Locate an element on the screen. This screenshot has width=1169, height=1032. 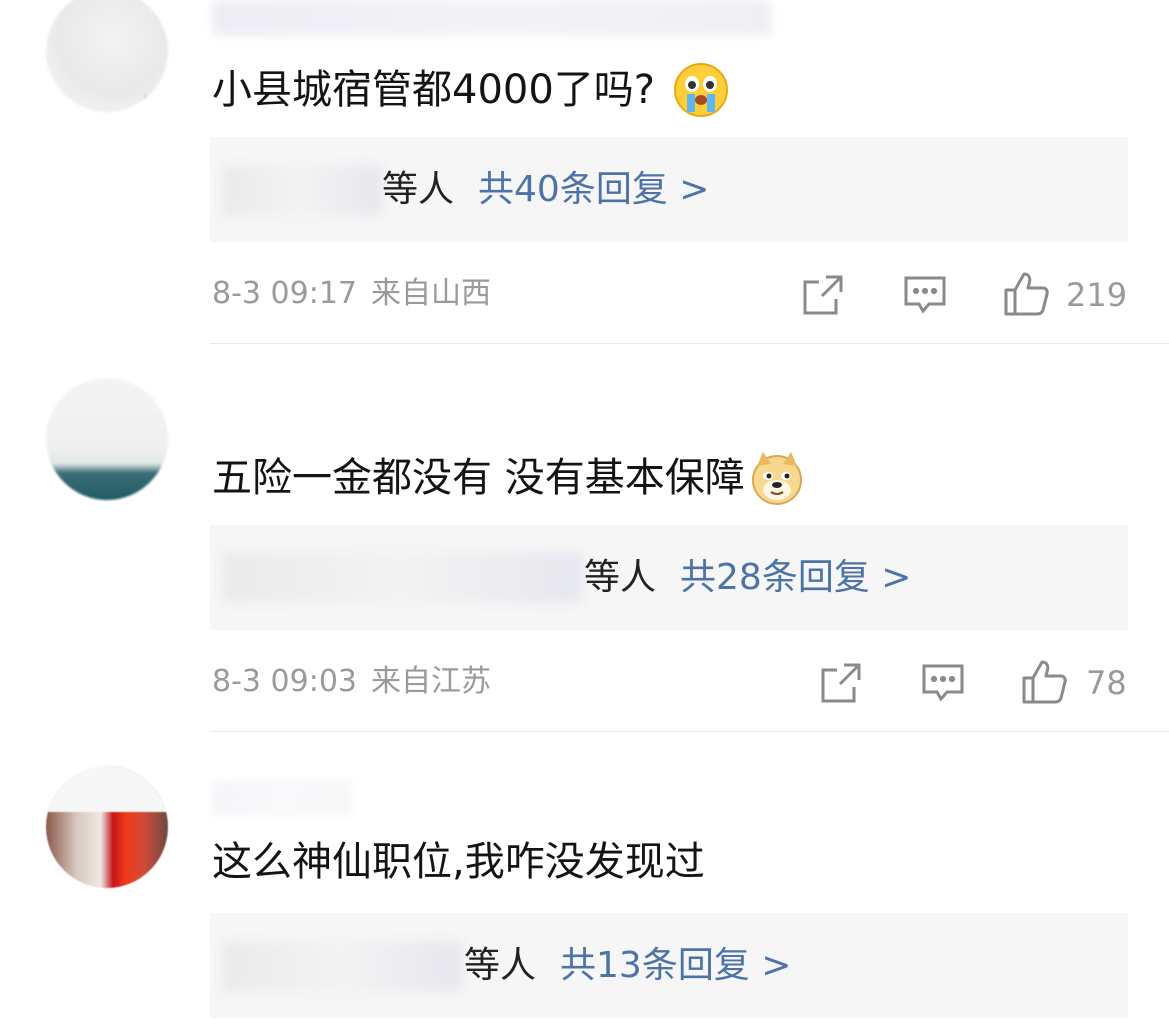
reply-preview: 等人 共28条回复 > is located at coordinates (669, 577).